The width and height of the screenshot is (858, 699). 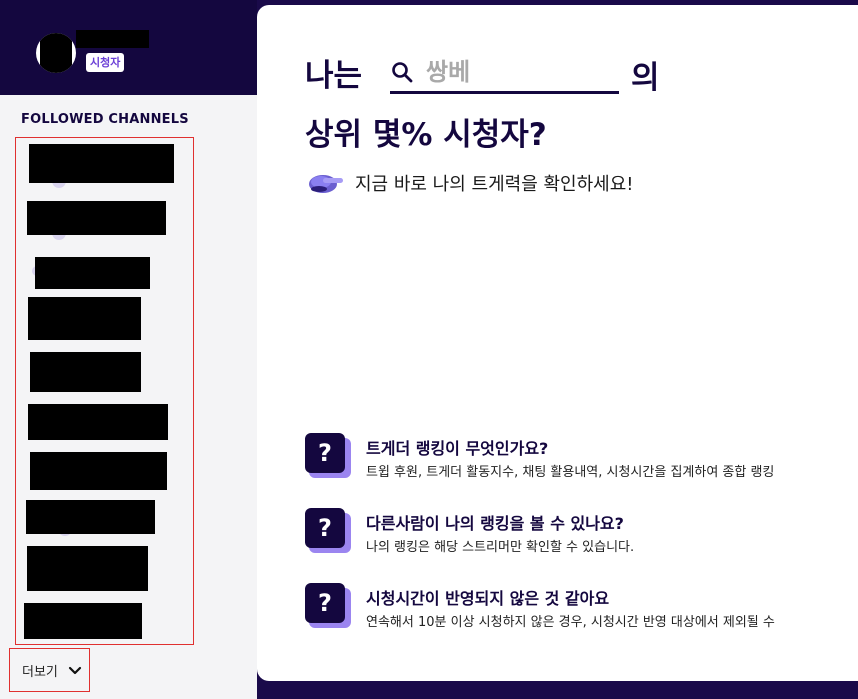 I want to click on faq-title: 트게더 랭킹이 무엇인가요?, so click(x=457, y=448).